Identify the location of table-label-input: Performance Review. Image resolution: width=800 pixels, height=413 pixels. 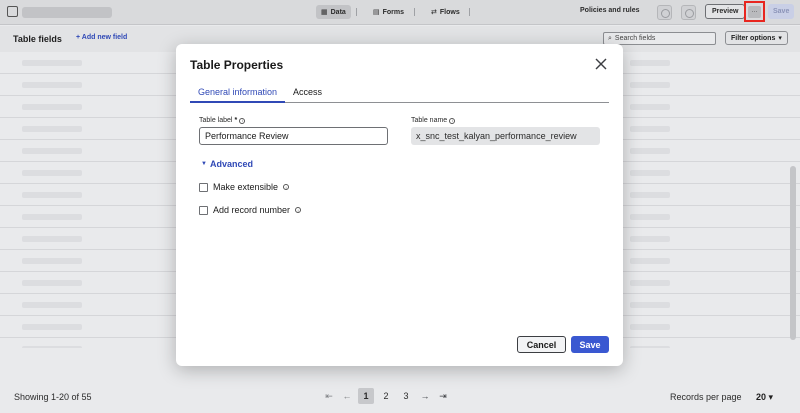
(293, 136).